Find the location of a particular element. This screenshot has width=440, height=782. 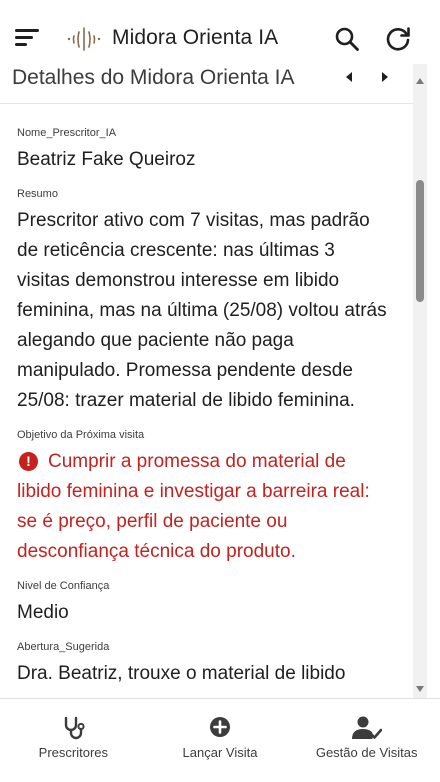

nav-lancar-visita: Lançar Visita is located at coordinates (220, 740).